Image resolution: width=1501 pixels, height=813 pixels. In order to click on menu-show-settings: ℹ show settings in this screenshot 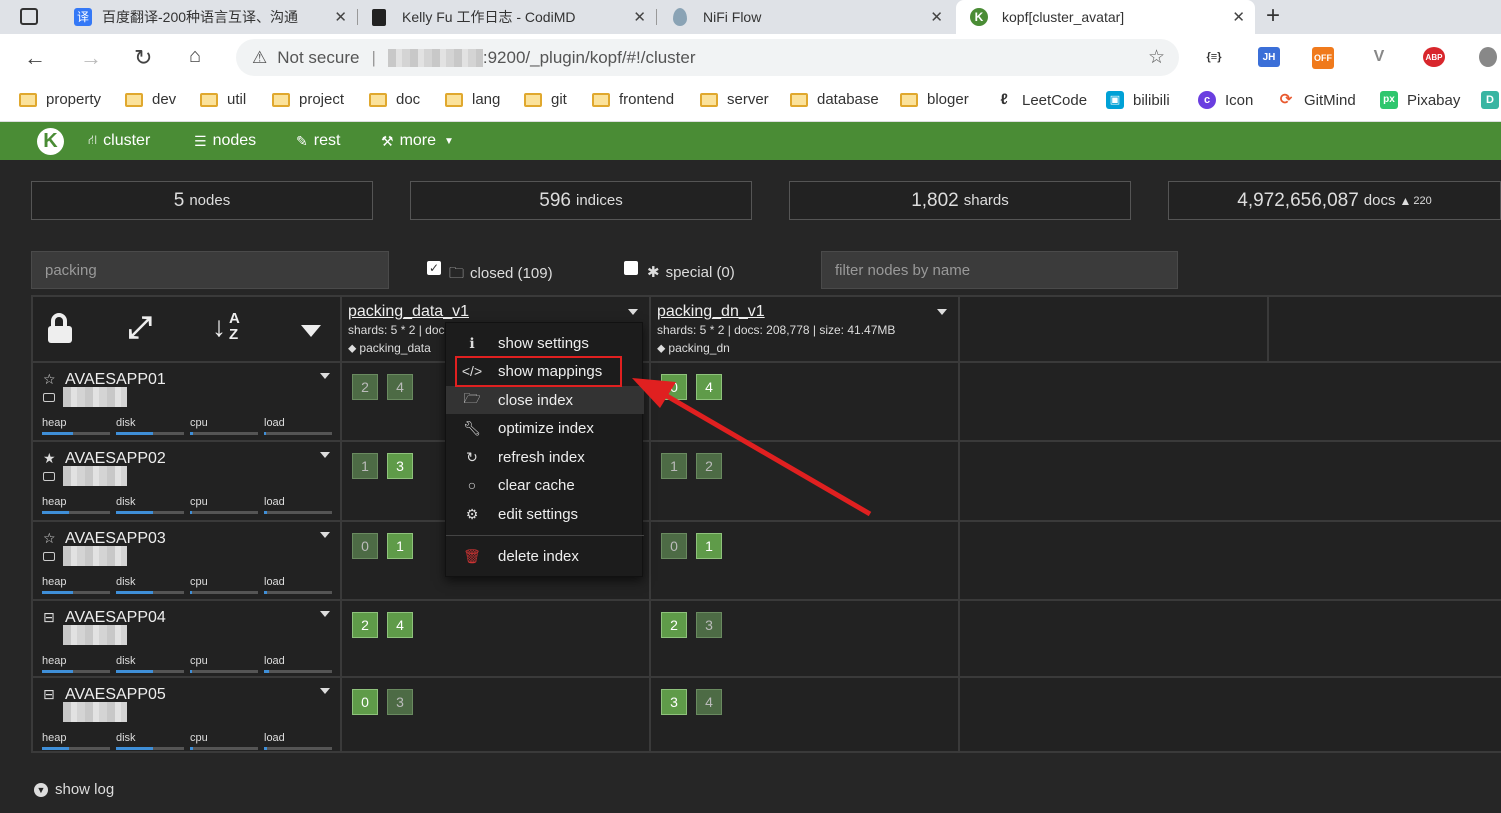, I will do `click(545, 343)`.